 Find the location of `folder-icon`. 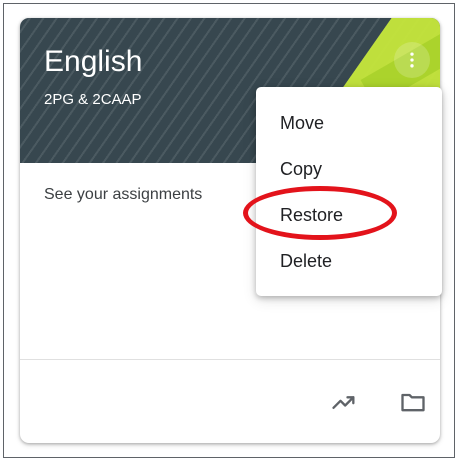

folder-icon is located at coordinates (413, 402).